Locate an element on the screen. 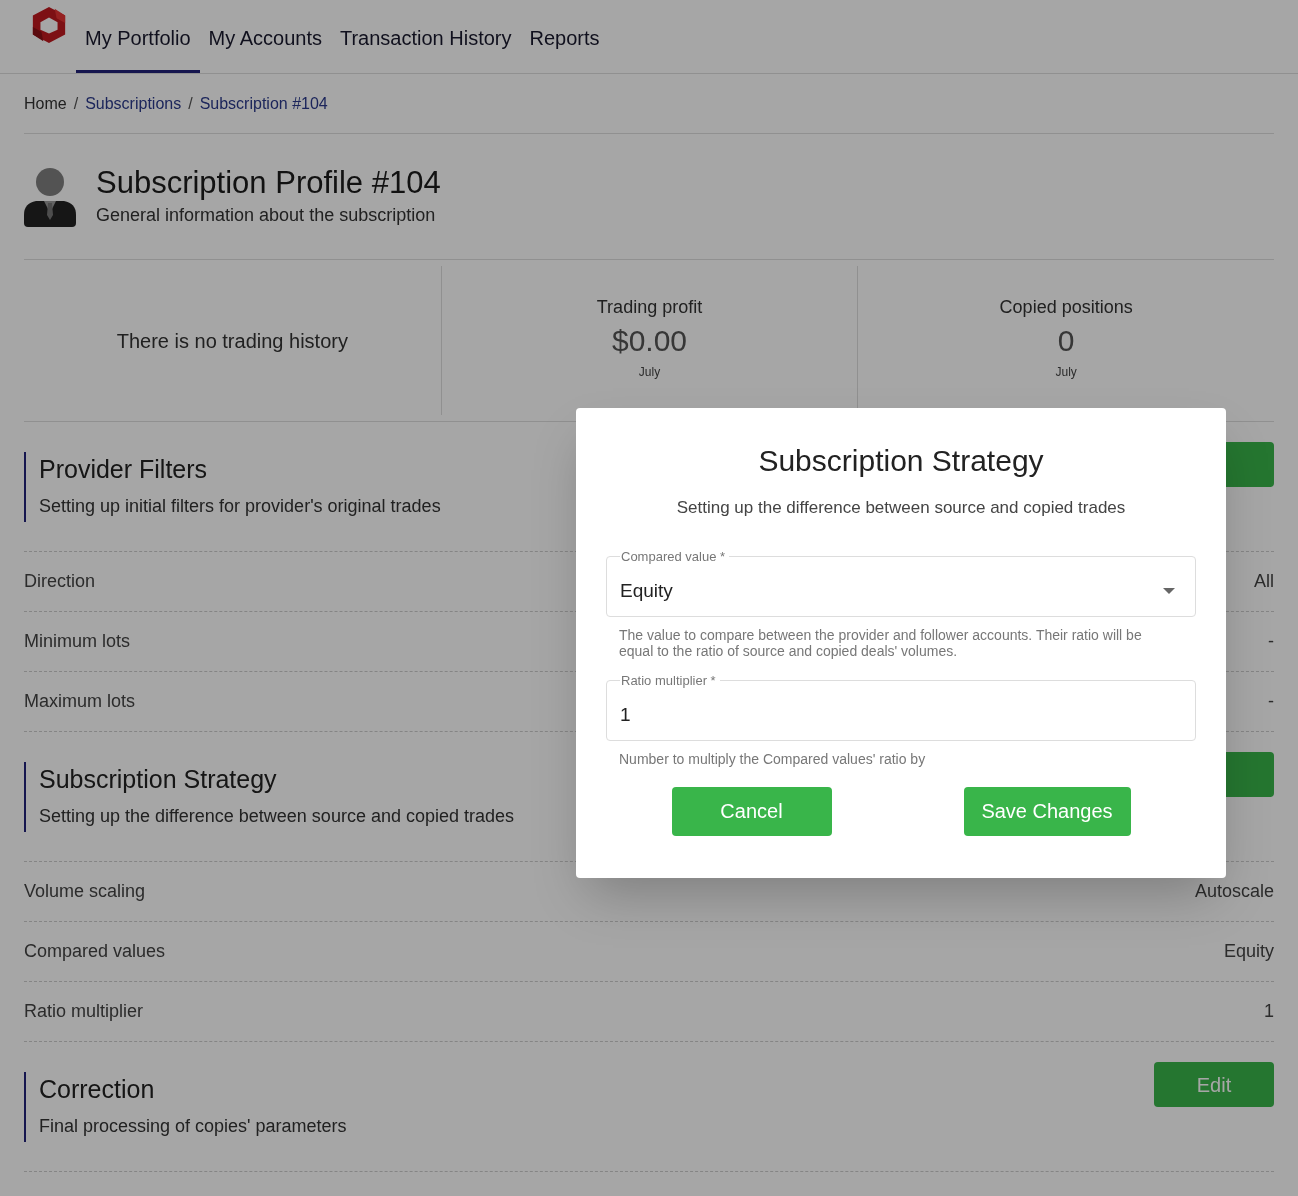 This screenshot has height=1196, width=1298. row-value: Autoscale is located at coordinates (1234, 891).